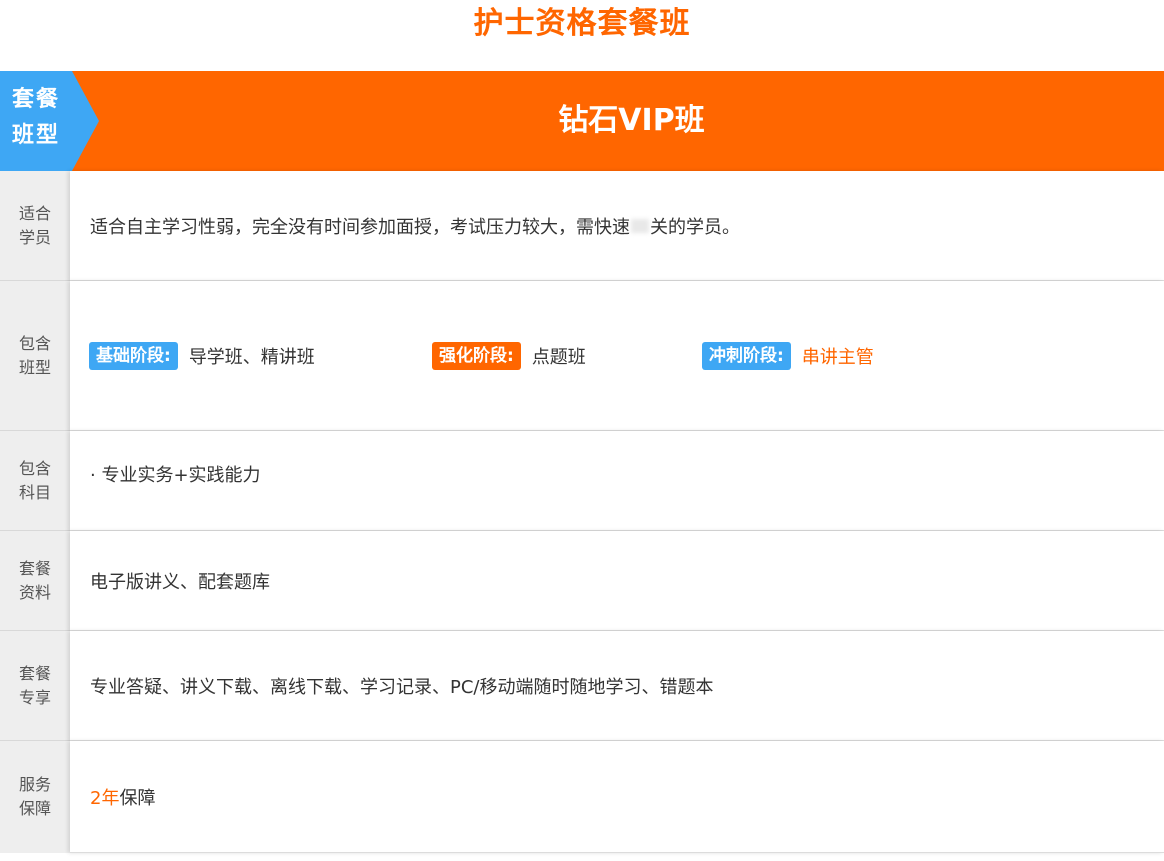 The image size is (1164, 861). I want to click on stage-sprint-badge: 冲刺阶段:, so click(746, 355).